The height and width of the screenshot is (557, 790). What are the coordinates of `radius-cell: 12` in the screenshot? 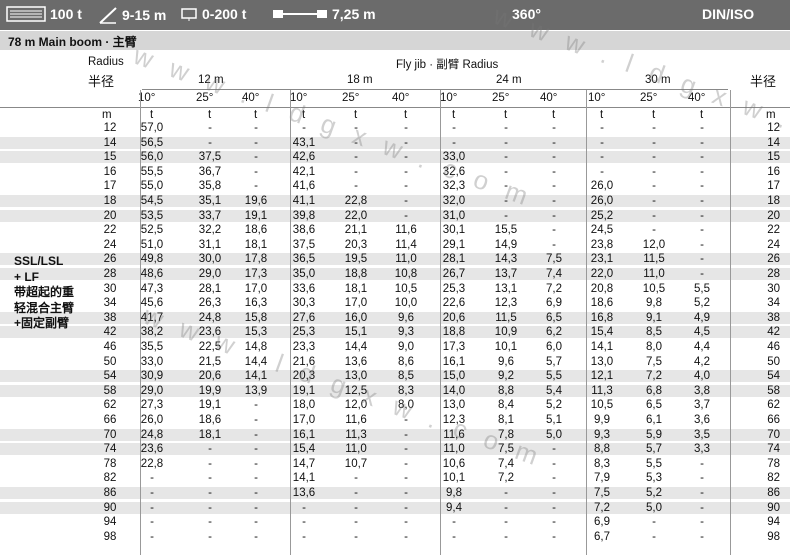 It's located at (110, 128).